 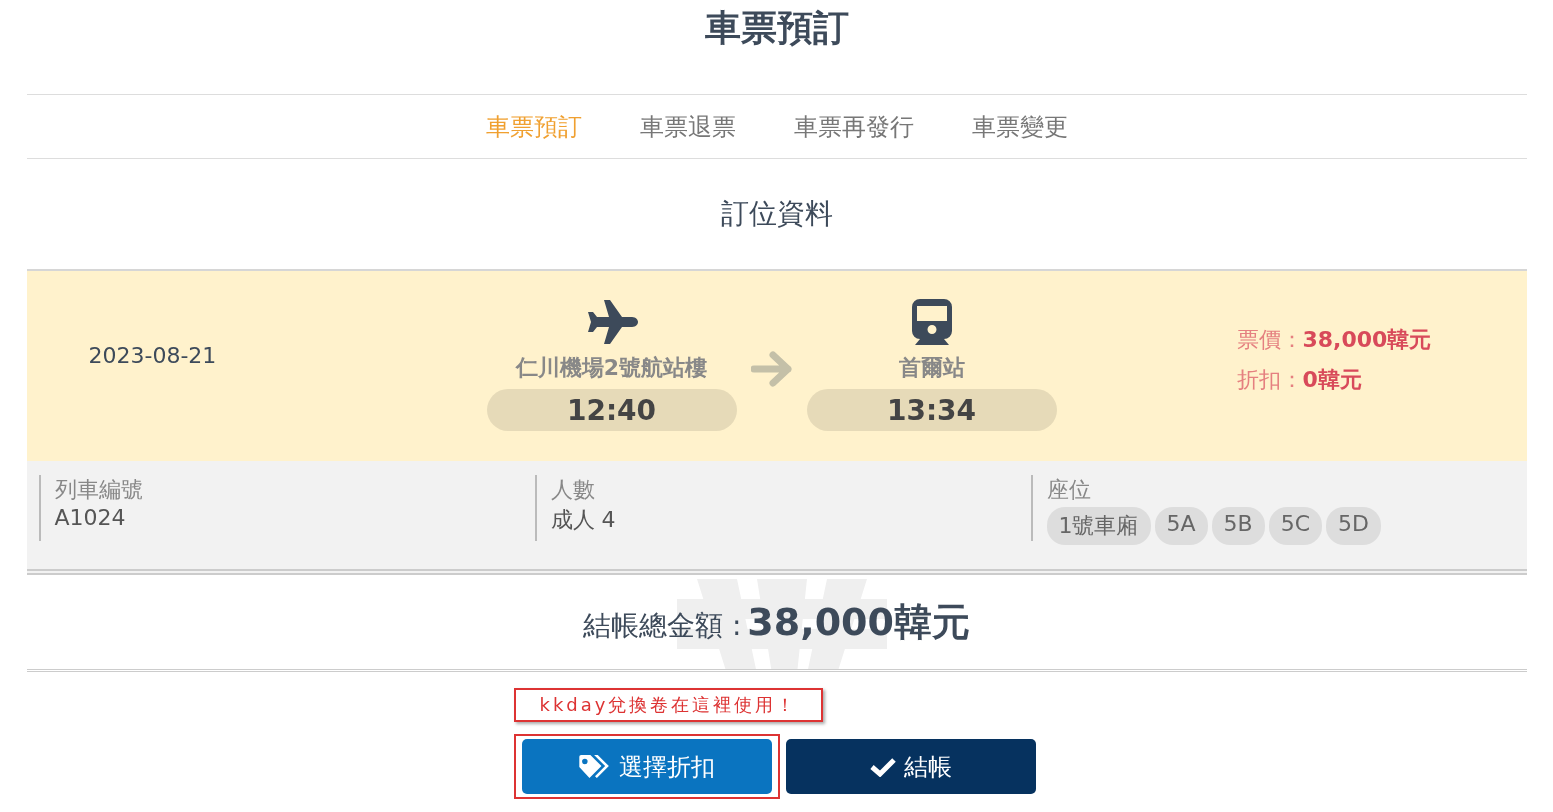 I want to click on seat-tag: 5A, so click(x=1181, y=526).